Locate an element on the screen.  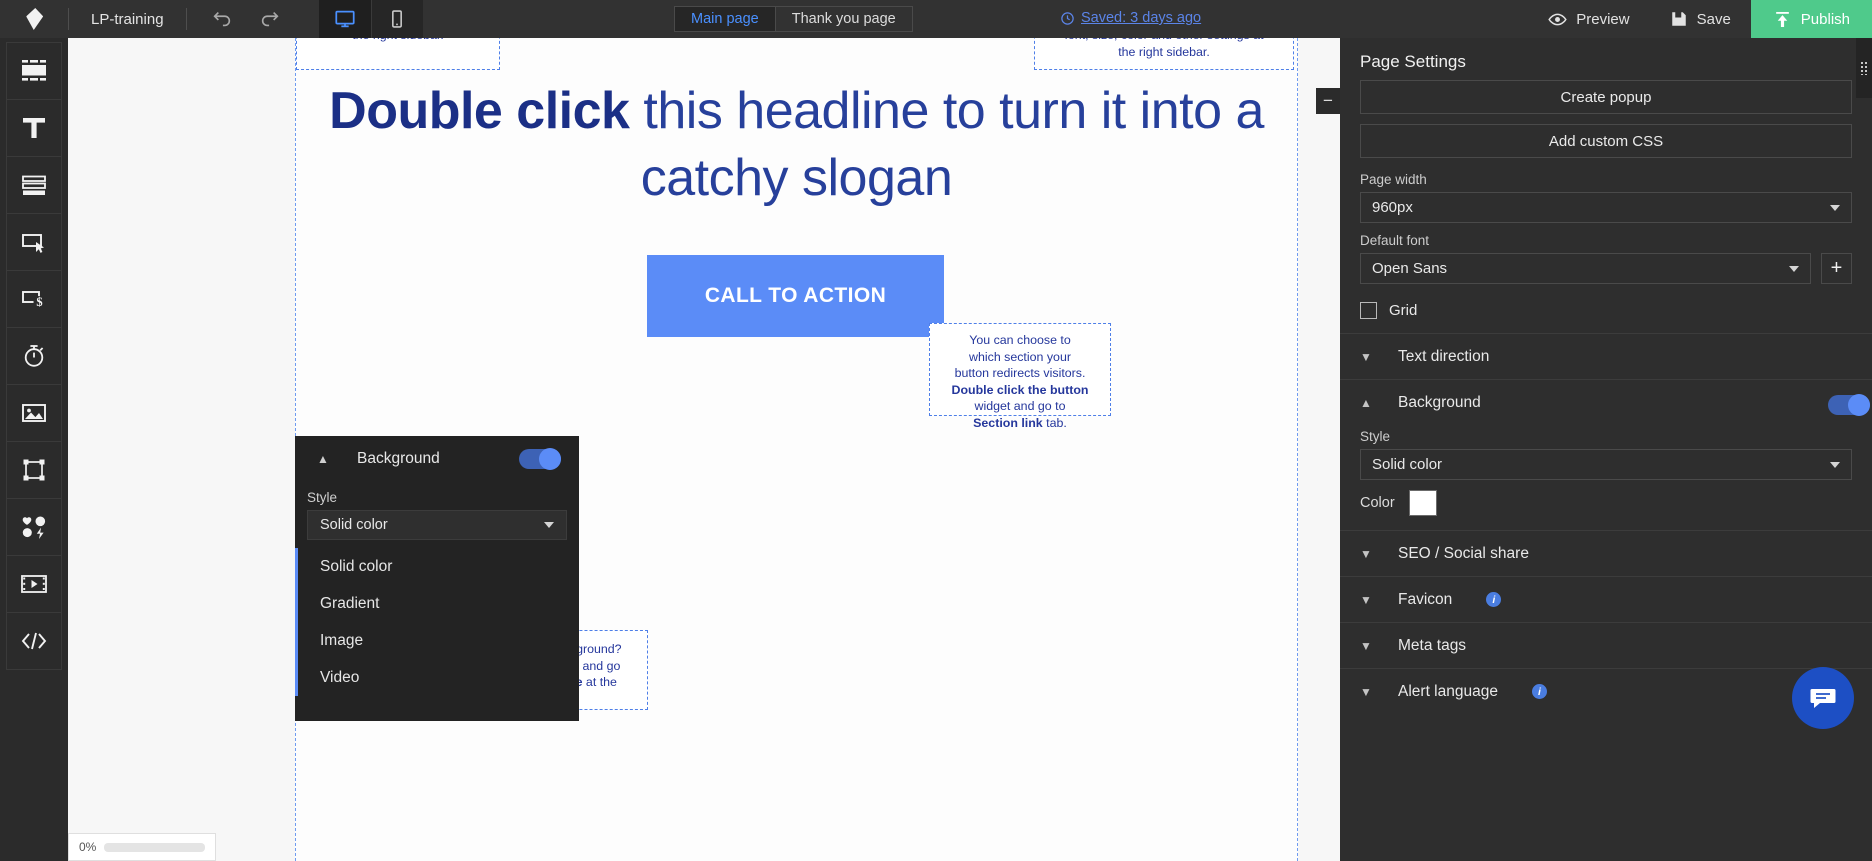
upload-icon is located at coordinates (1782, 19).